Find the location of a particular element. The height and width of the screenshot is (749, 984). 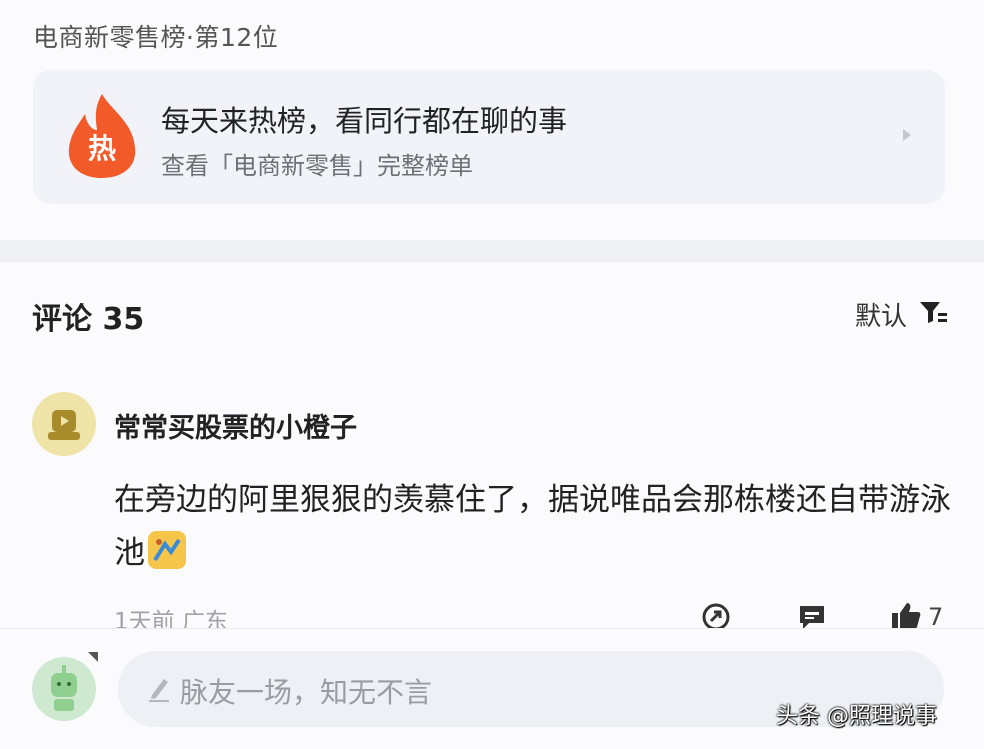

camera-icon is located at coordinates (64, 425).